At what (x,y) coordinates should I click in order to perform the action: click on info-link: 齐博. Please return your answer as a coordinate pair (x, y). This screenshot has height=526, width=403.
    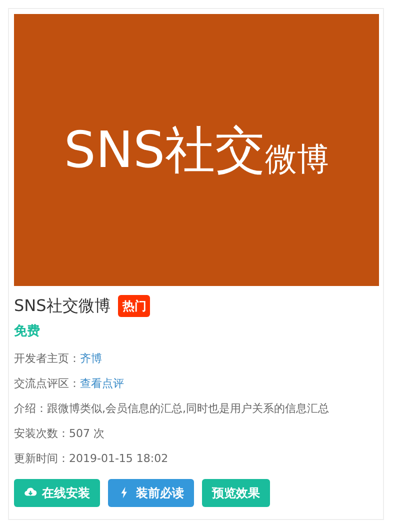
    Looking at the image, I should click on (91, 358).